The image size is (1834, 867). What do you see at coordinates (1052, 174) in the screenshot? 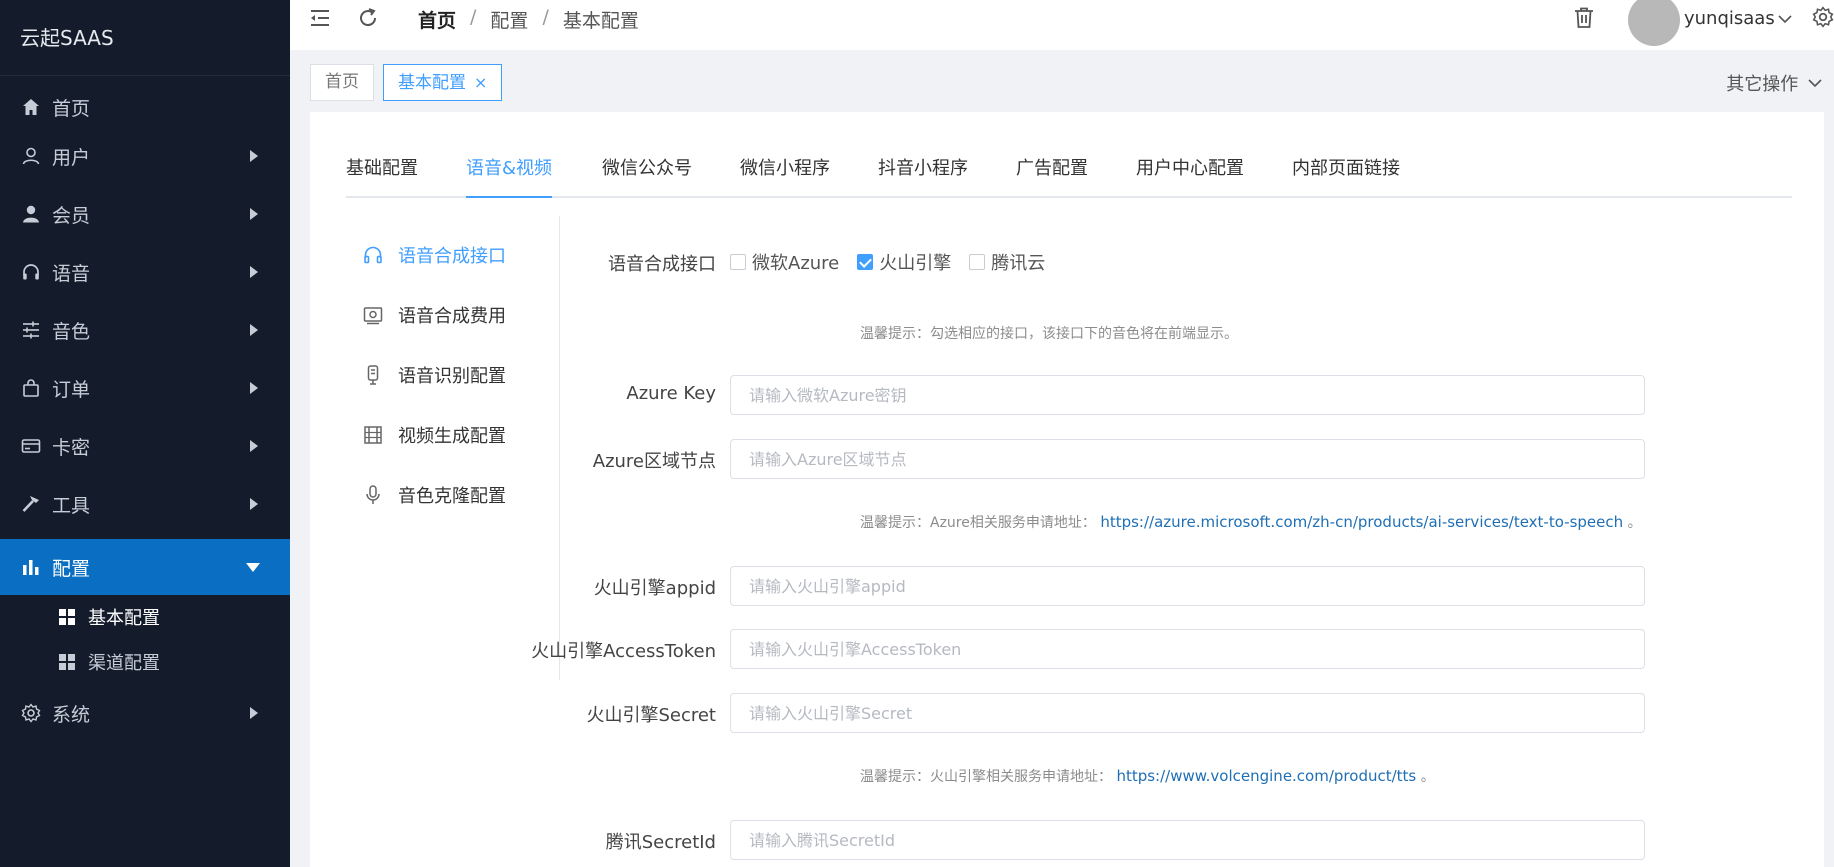
I see `tab-ads: 广告配置` at bounding box center [1052, 174].